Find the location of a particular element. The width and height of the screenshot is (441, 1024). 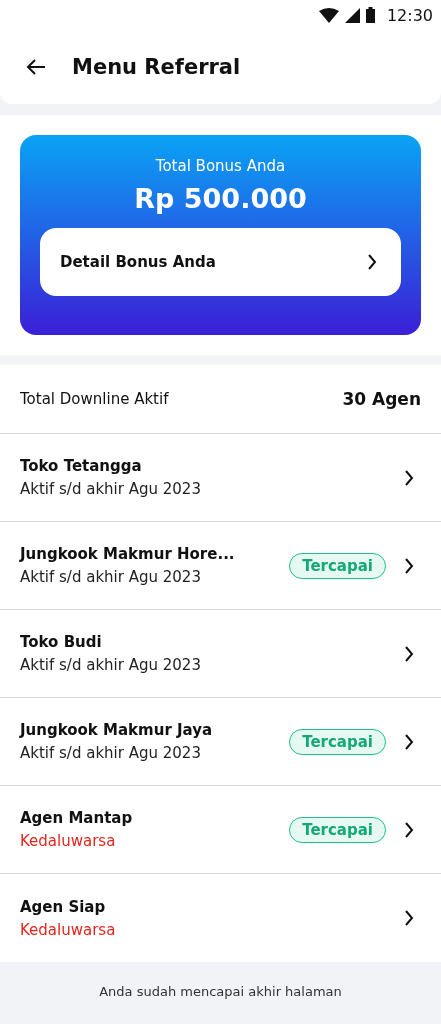

agent-name: Jungkook Makmur Jaya is located at coordinates (117, 730).